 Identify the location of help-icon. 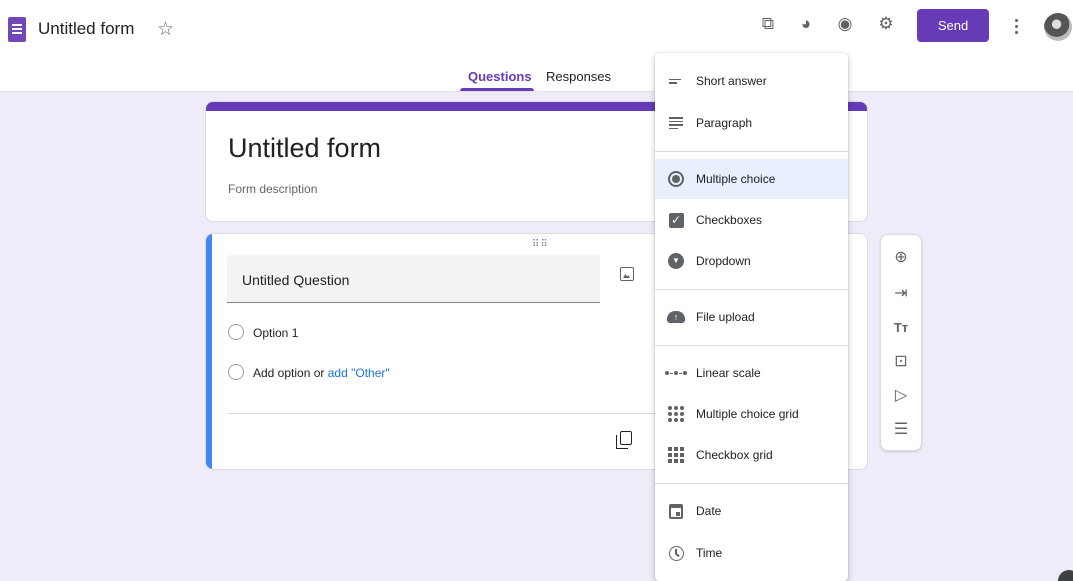
(1065, 575).